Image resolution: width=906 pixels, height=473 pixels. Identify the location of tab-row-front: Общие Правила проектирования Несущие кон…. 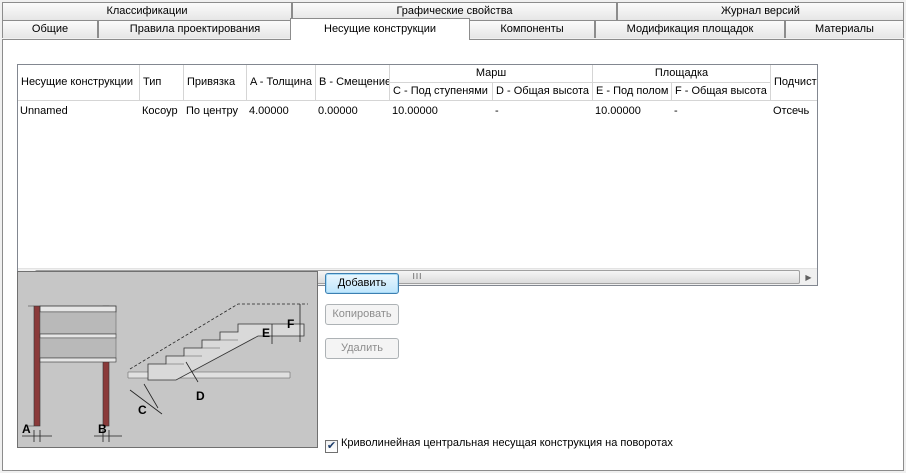
(453, 29).